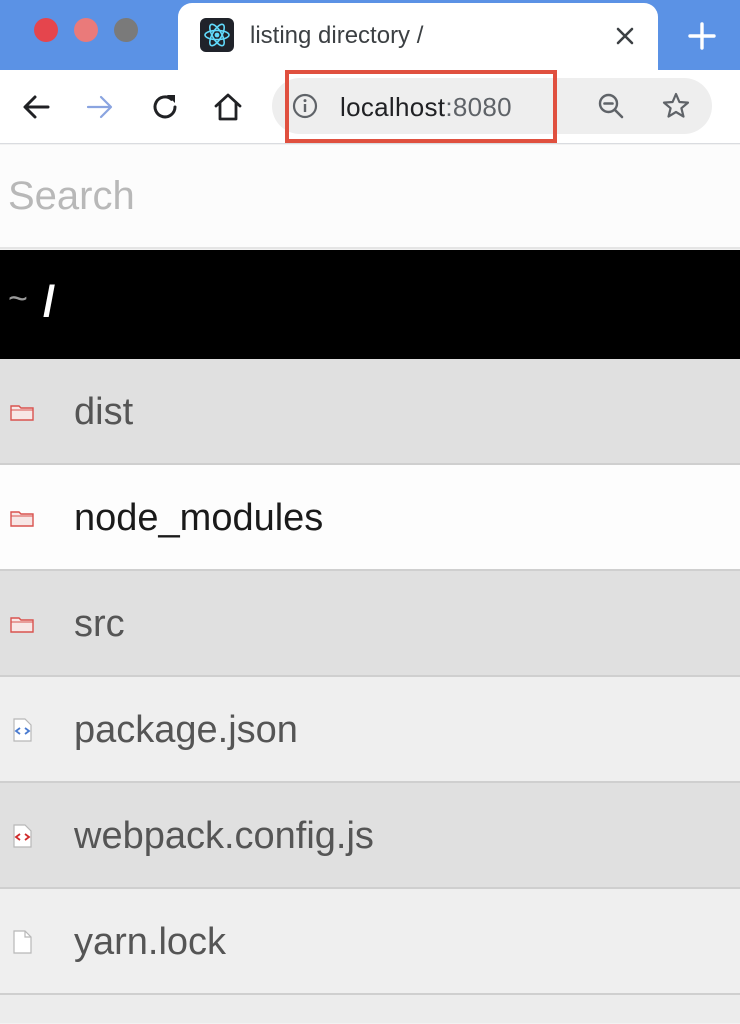  What do you see at coordinates (370, 197) in the screenshot?
I see `search-input` at bounding box center [370, 197].